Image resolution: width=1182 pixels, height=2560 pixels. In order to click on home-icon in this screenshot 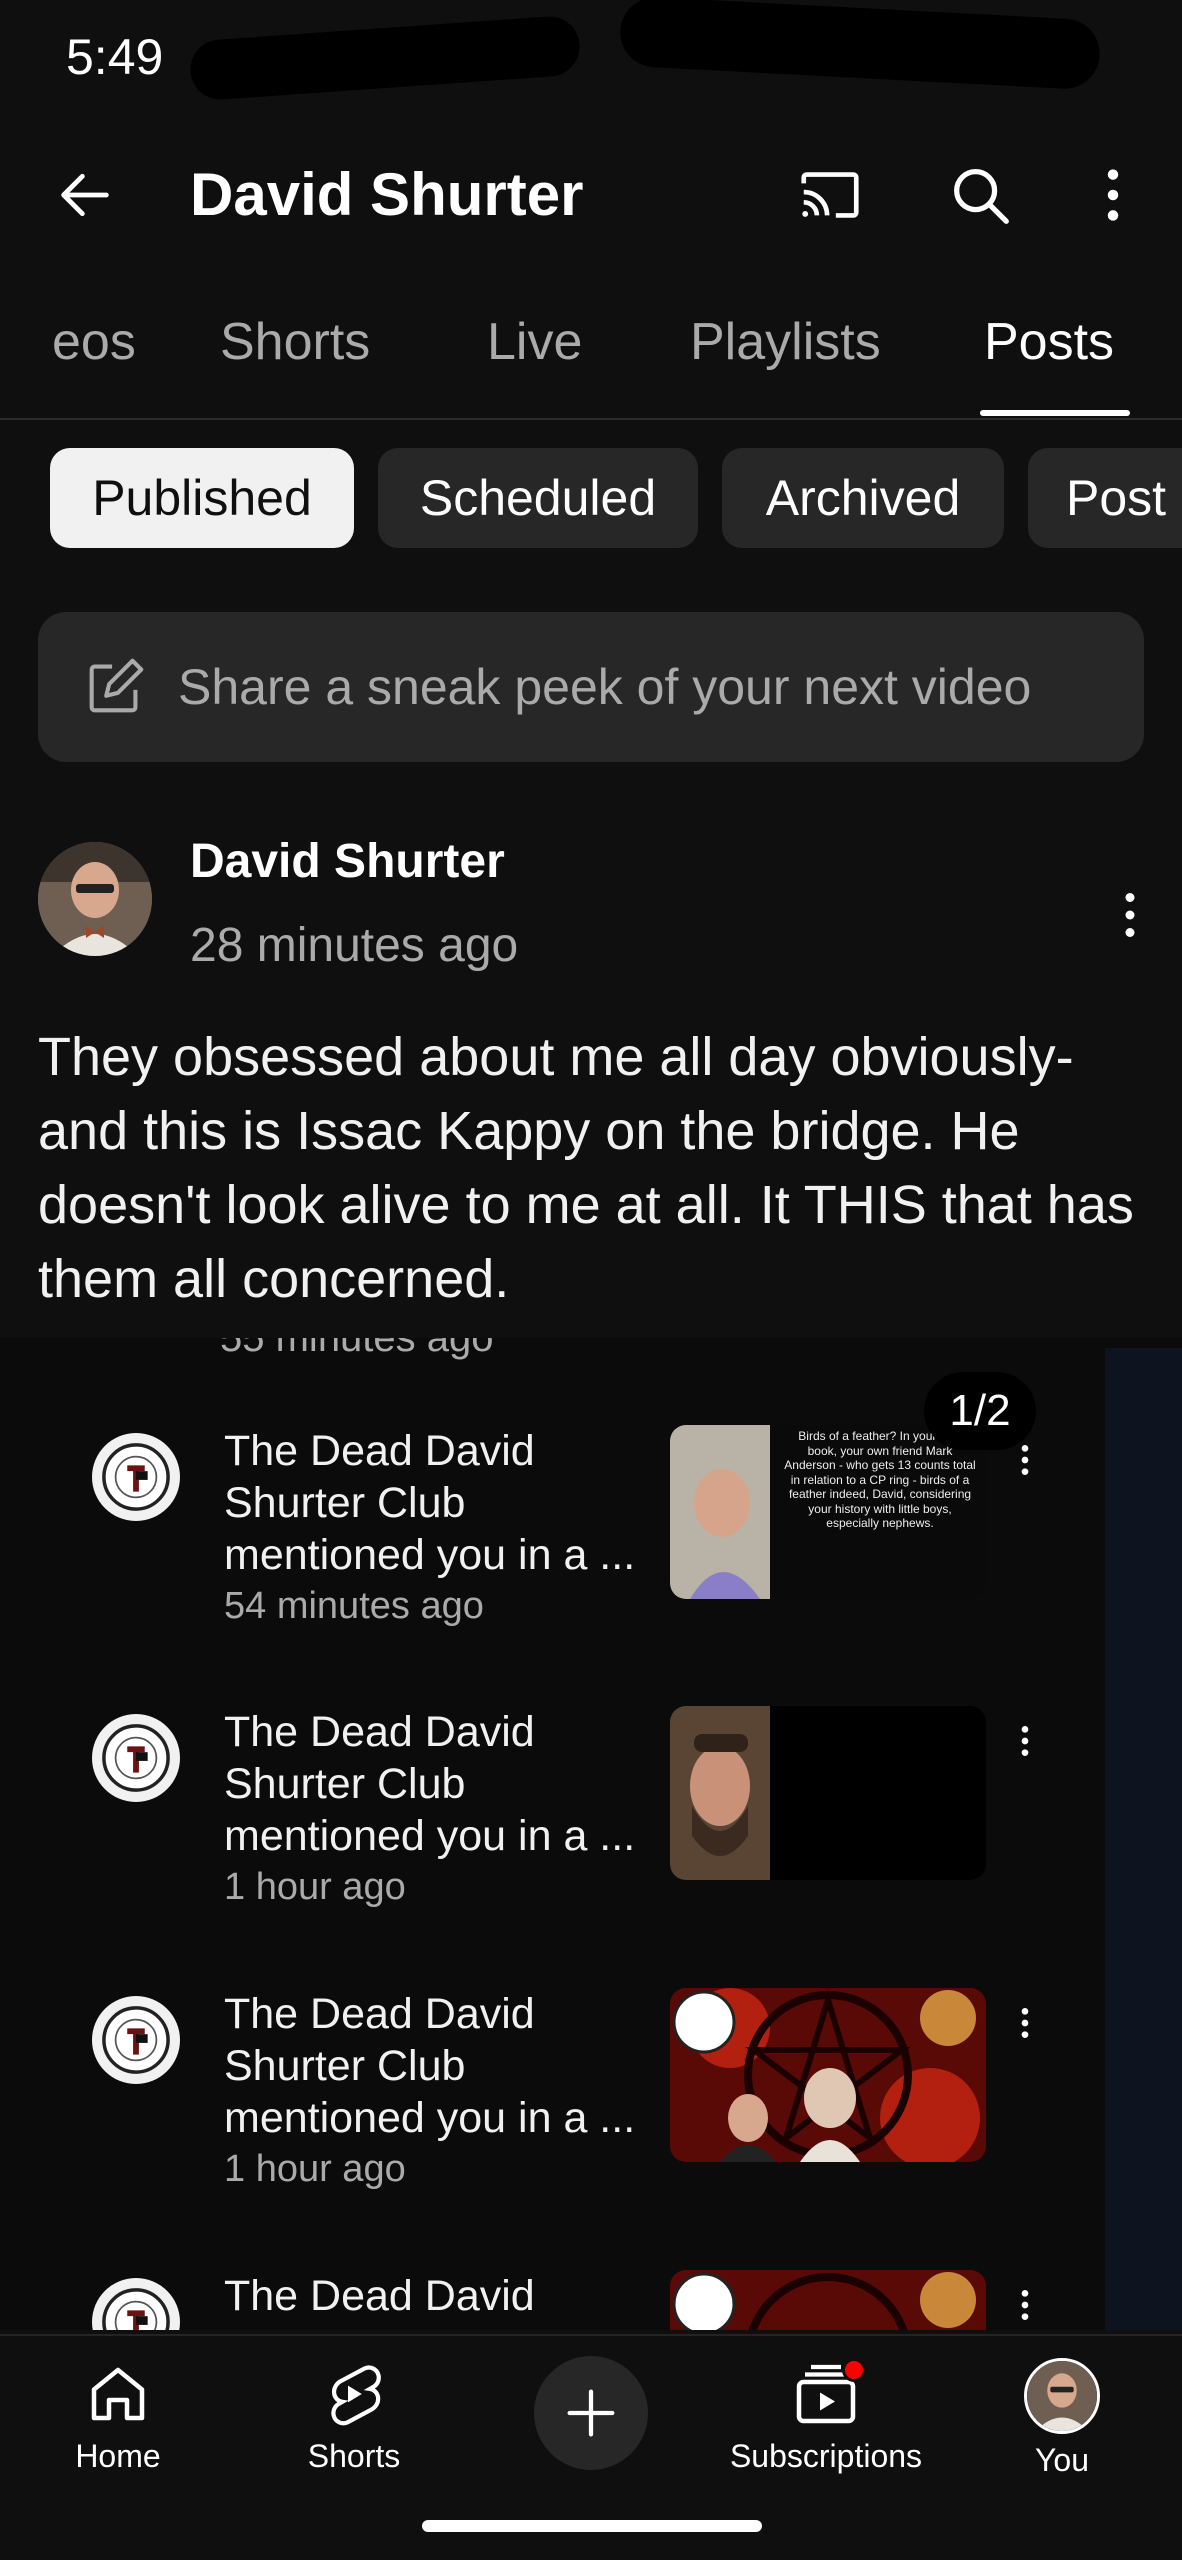, I will do `click(118, 2394)`.